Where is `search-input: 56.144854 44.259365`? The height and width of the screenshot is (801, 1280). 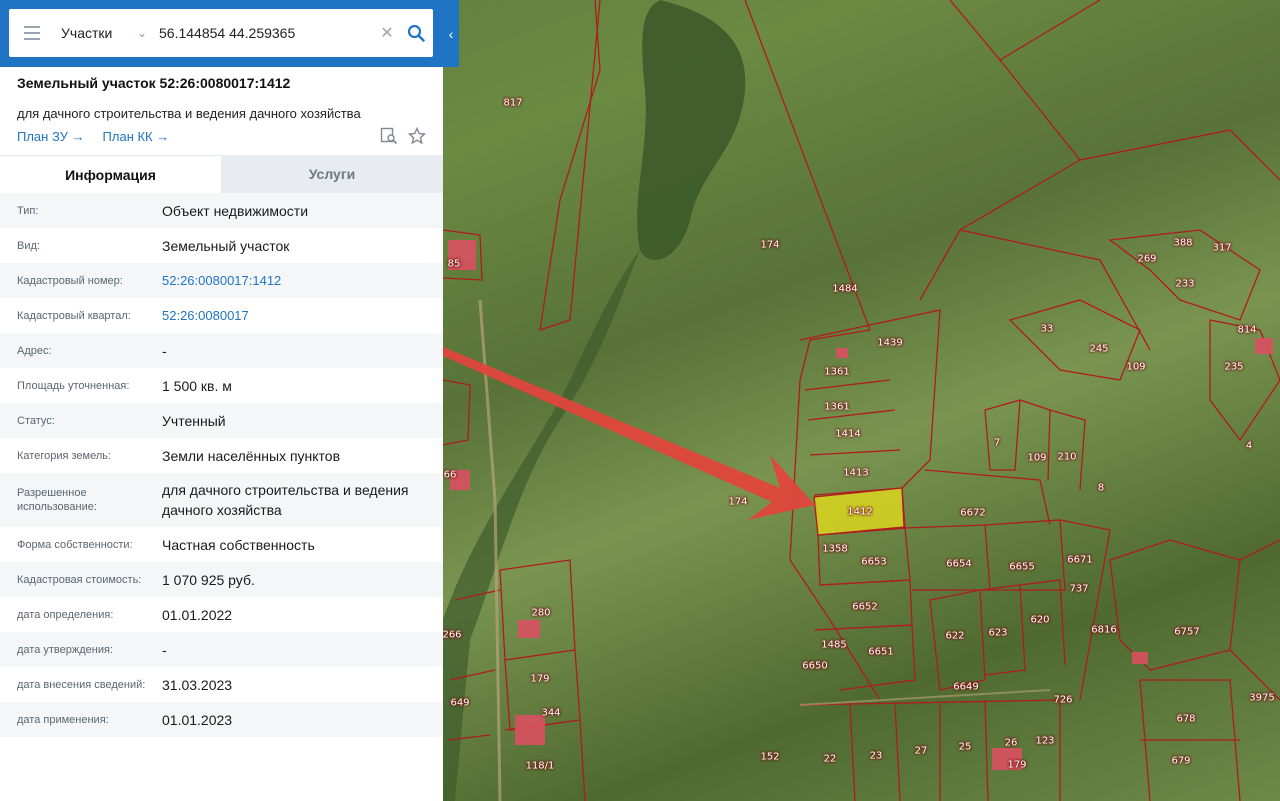
search-input: 56.144854 44.259365 is located at coordinates (266, 33).